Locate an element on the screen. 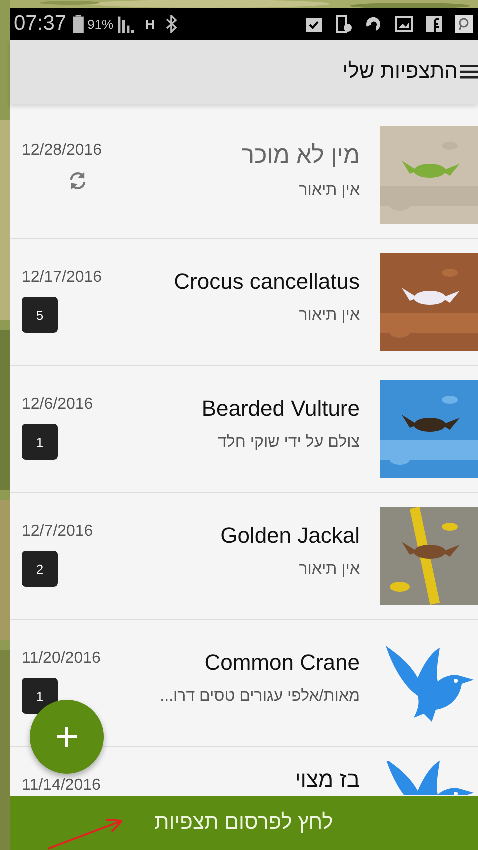 This screenshot has width=478, height=850. observation-date: 12/6/2016 is located at coordinates (58, 405).